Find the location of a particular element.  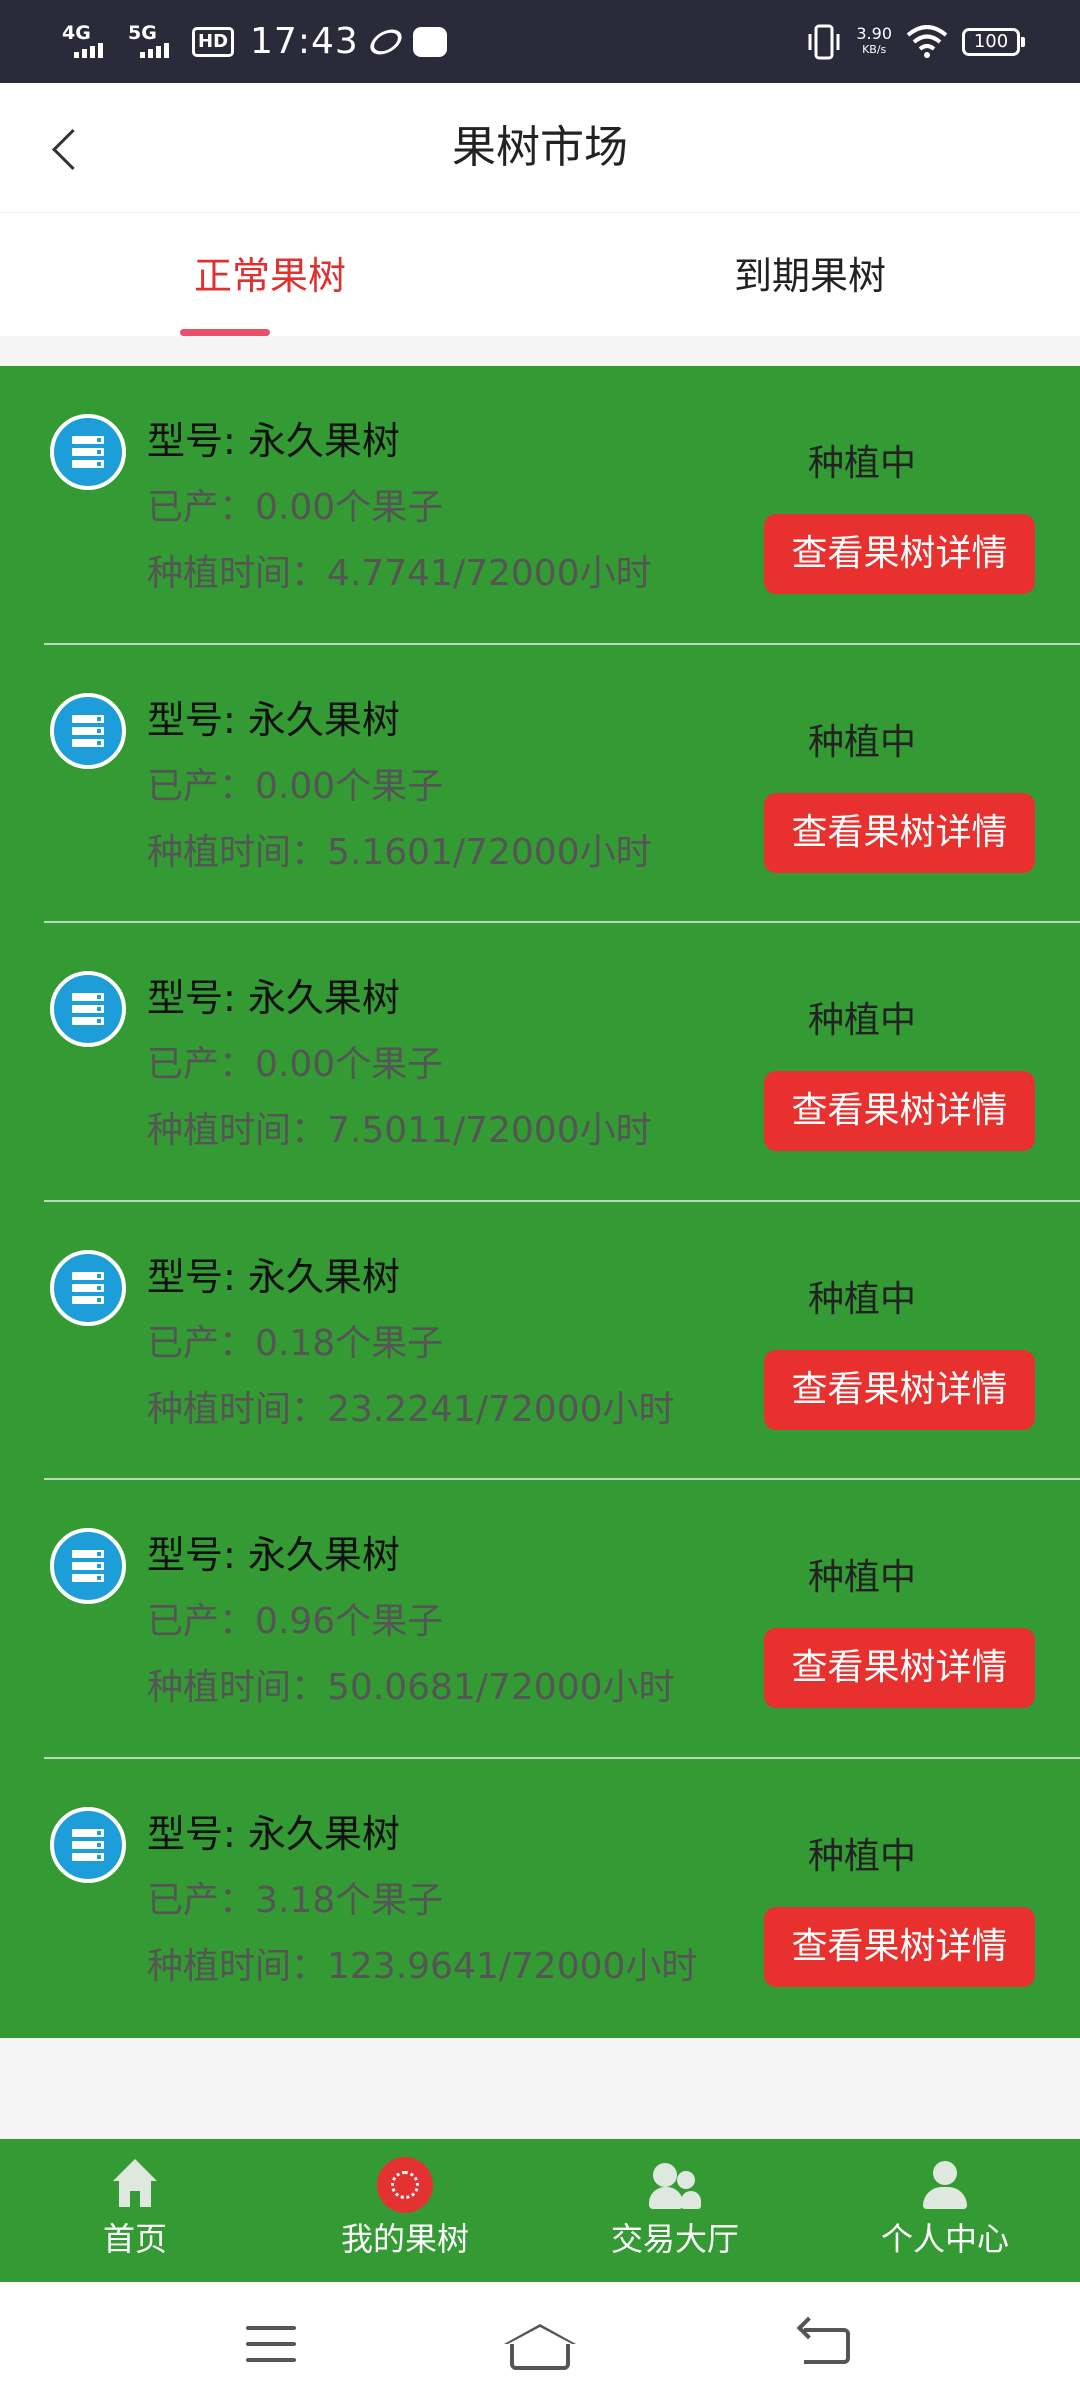

nav-my-trees: 我的果树 is located at coordinates (405, 2210).